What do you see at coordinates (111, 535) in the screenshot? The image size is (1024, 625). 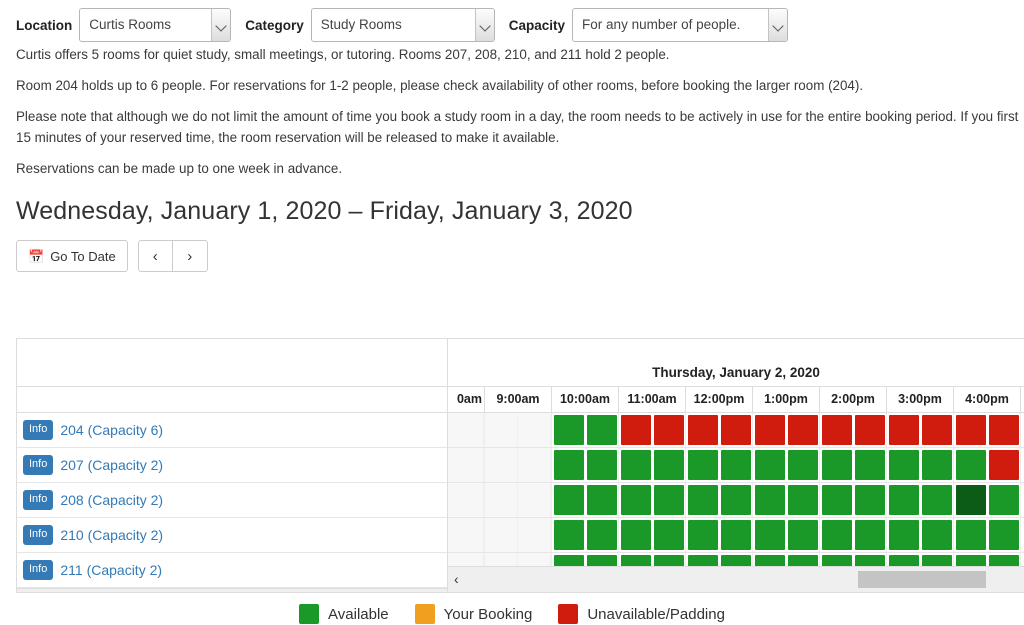 I see `room-name-link: 210 (Capacity 2)` at bounding box center [111, 535].